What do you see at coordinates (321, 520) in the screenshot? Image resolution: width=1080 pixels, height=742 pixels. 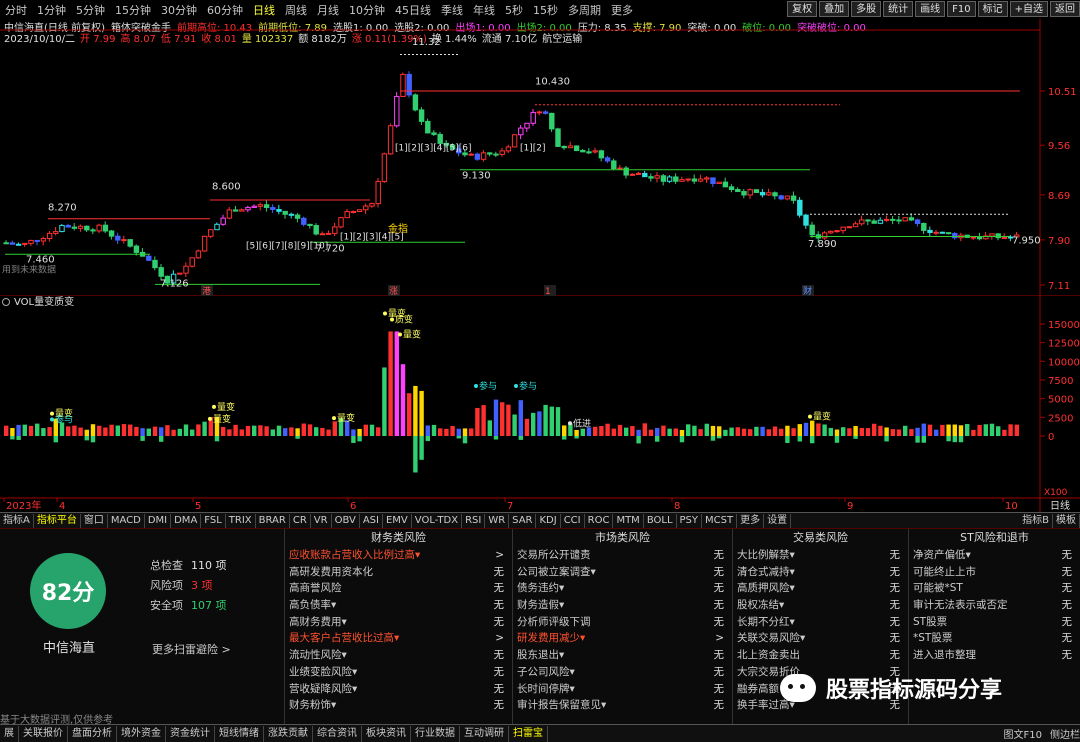 I see `indicator-tab: VR` at bounding box center [321, 520].